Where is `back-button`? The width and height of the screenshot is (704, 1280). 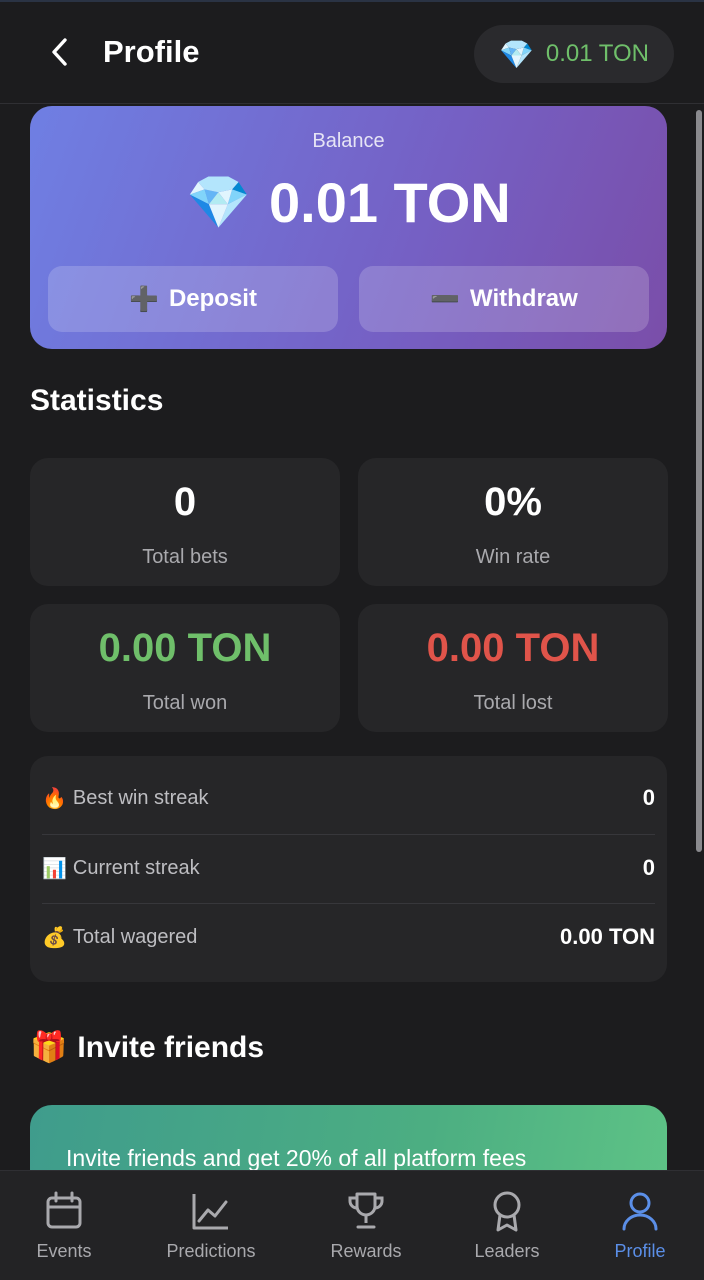
back-button is located at coordinates (60, 52).